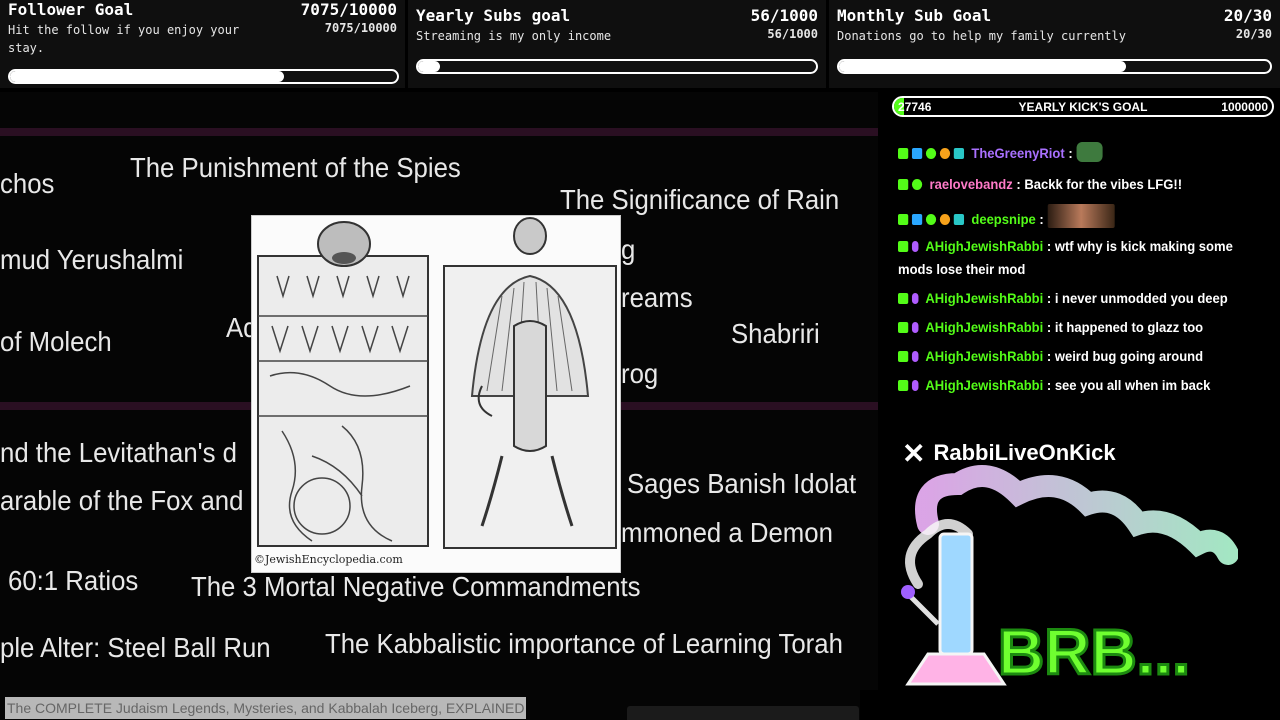  What do you see at coordinates (122, 500) in the screenshot?
I see `iceberg-label: arable of the Fox and` at bounding box center [122, 500].